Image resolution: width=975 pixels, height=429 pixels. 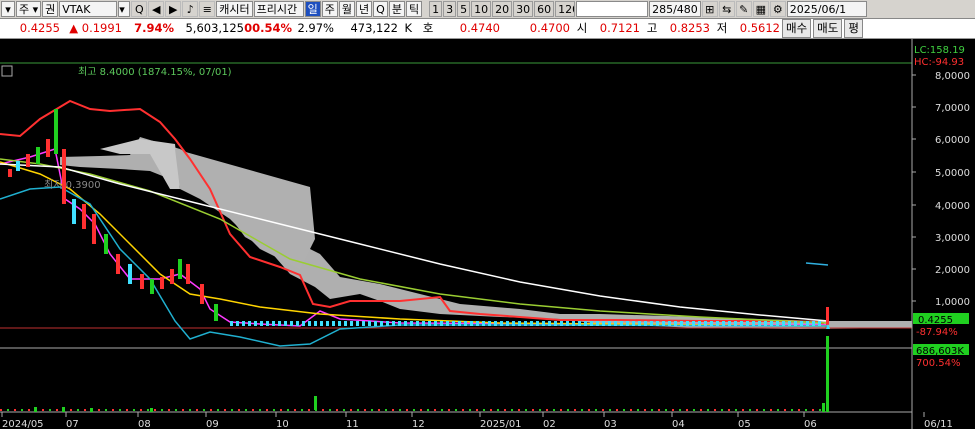 What do you see at coordinates (935, 320) in the screenshot?
I see `price-tag-value: 0.4255` at bounding box center [935, 320].